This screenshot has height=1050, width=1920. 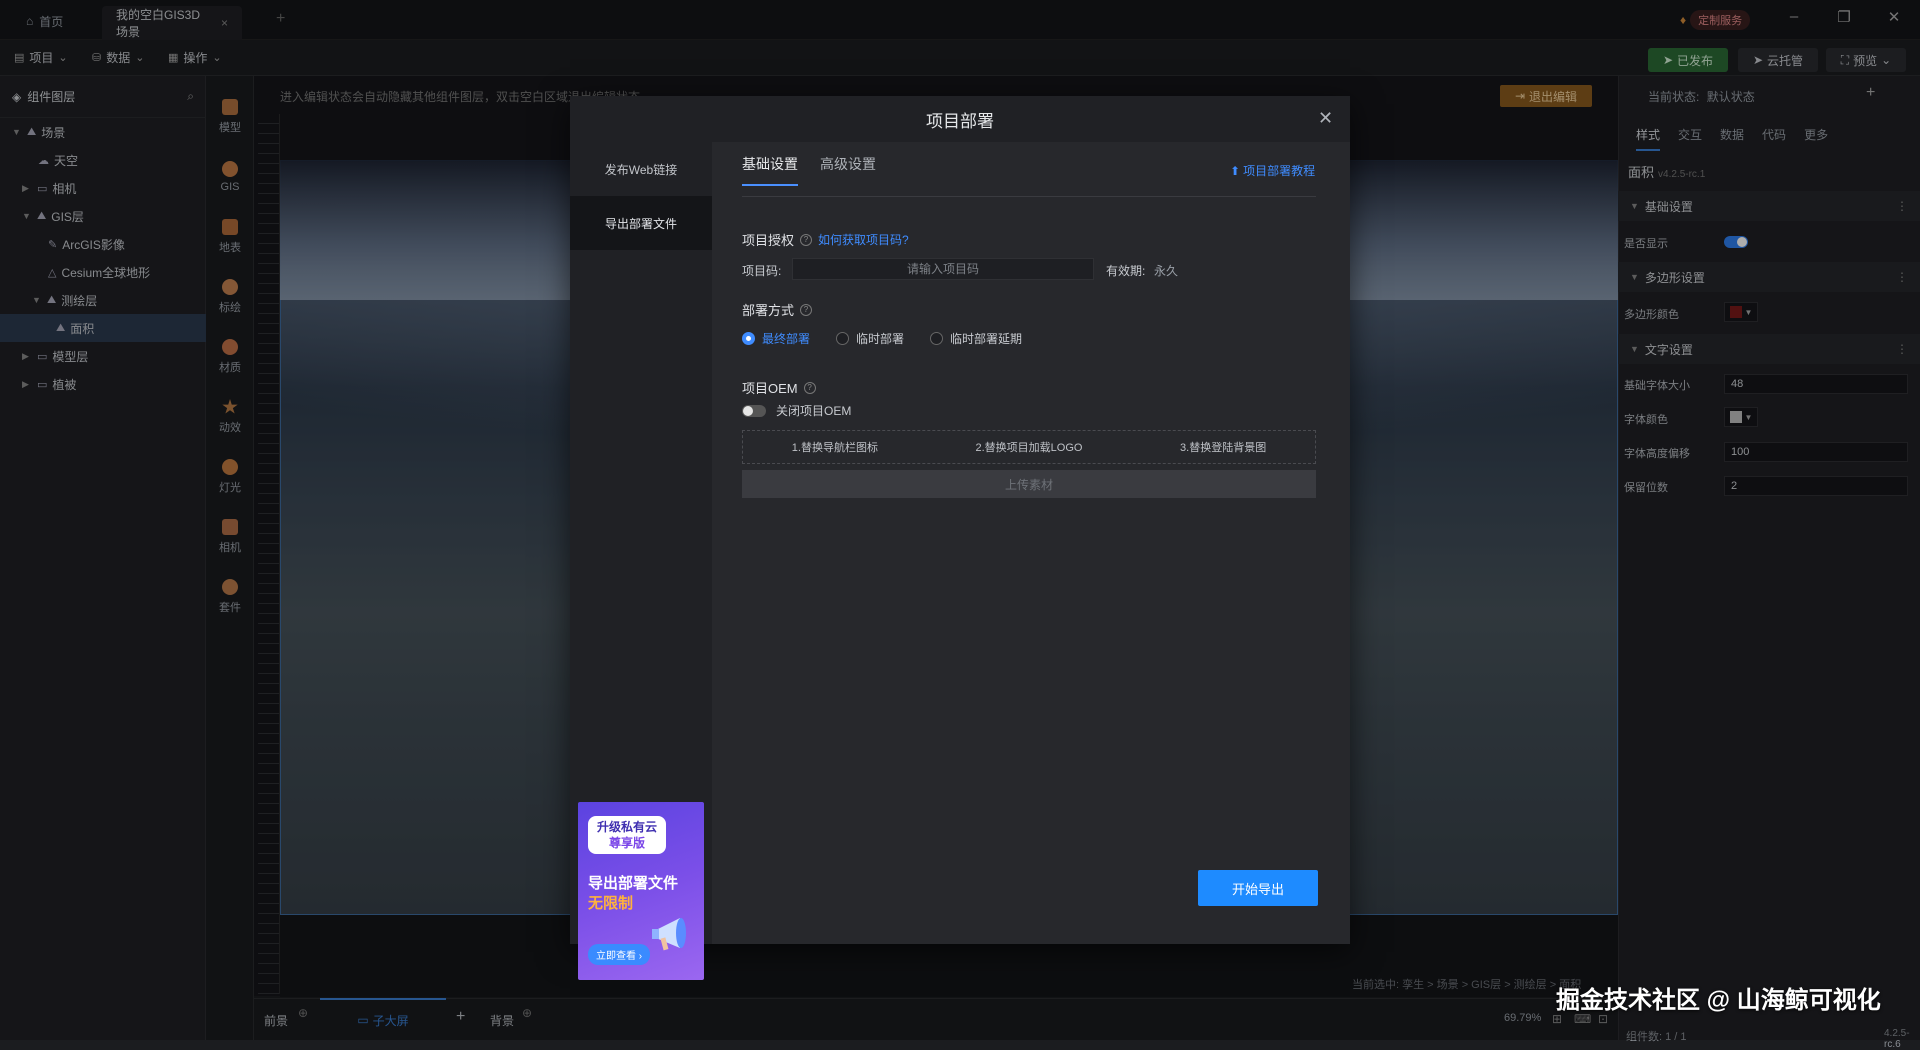 I want to click on start-export-button: 开始导出, so click(x=1258, y=888).